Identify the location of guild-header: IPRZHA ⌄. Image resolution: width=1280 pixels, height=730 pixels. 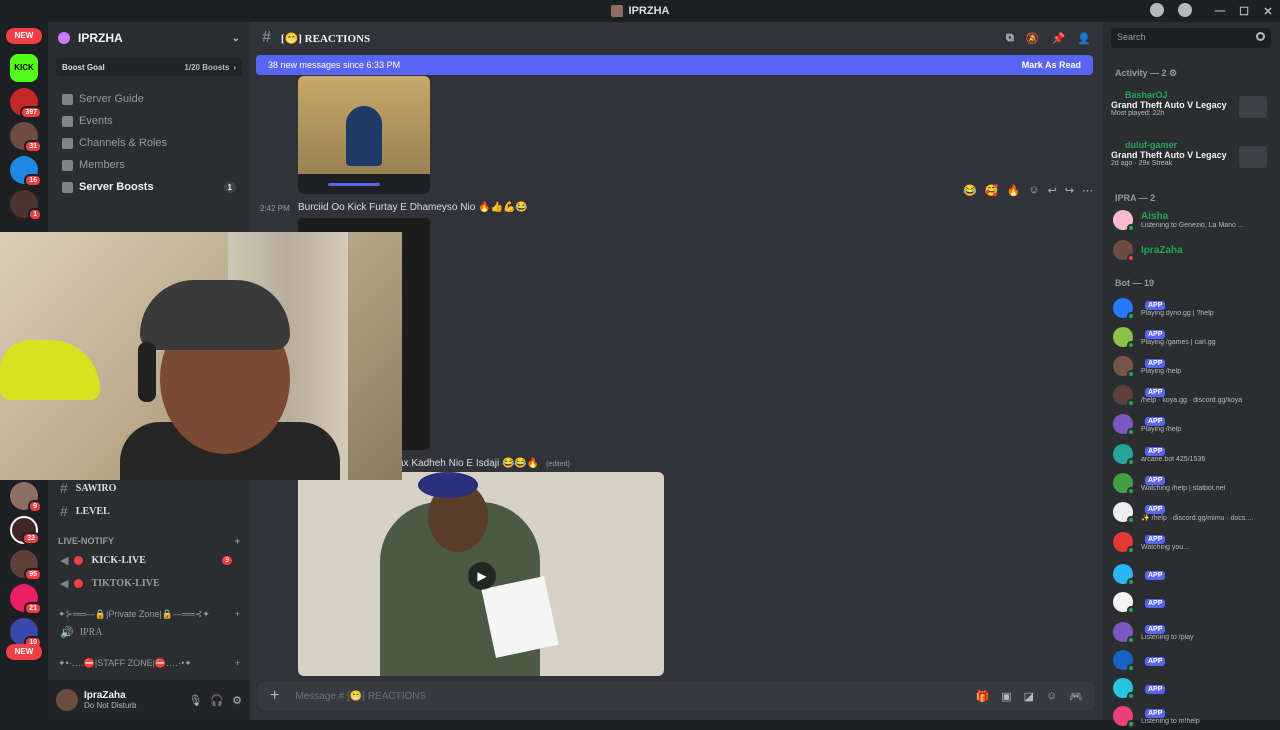
(149, 38).